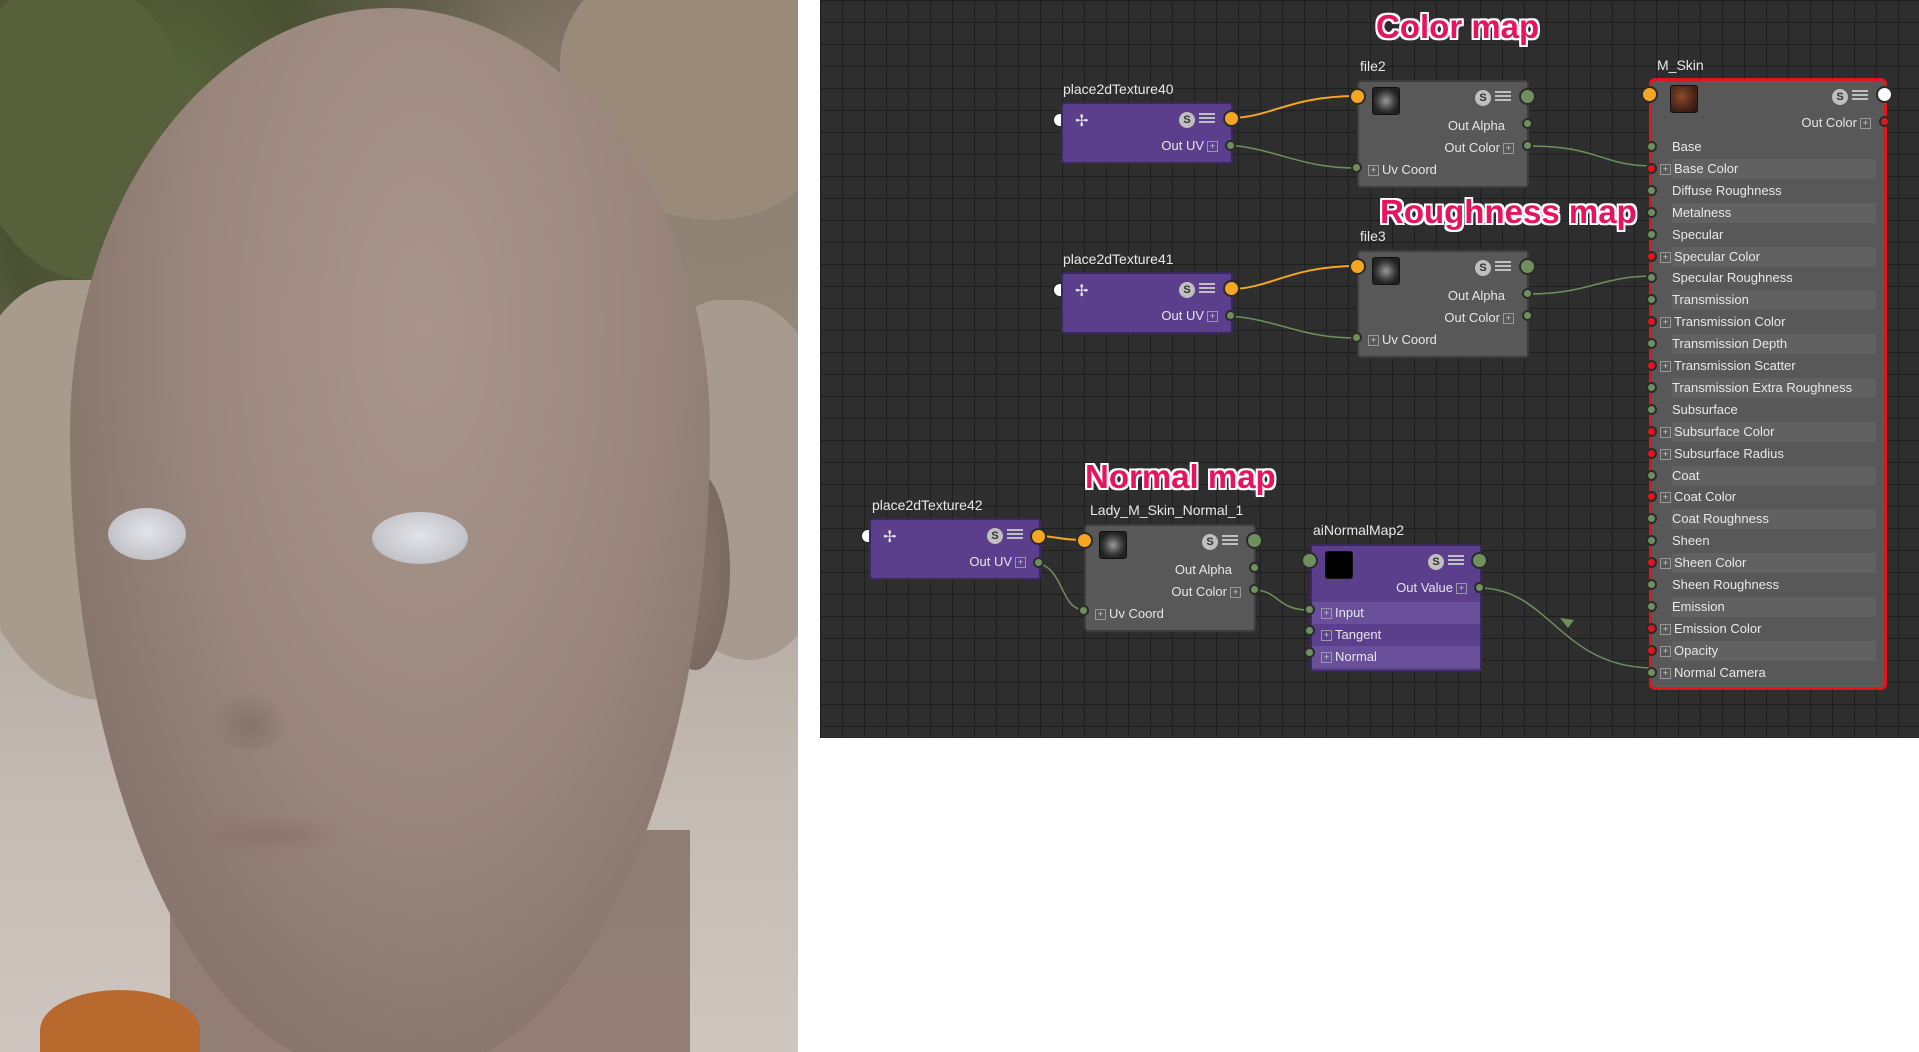  I want to click on attribute-row: + Specular Color, so click(1768, 256).